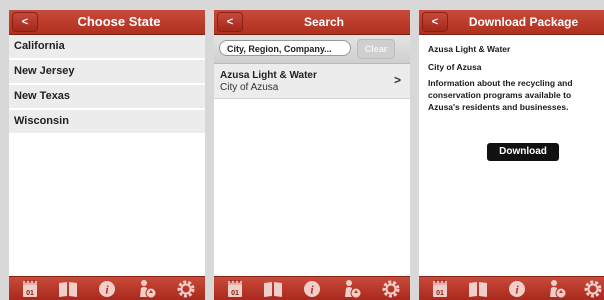 Image resolution: width=604 pixels, height=300 pixels. I want to click on navigation-bar: < Choose State, so click(107, 22).